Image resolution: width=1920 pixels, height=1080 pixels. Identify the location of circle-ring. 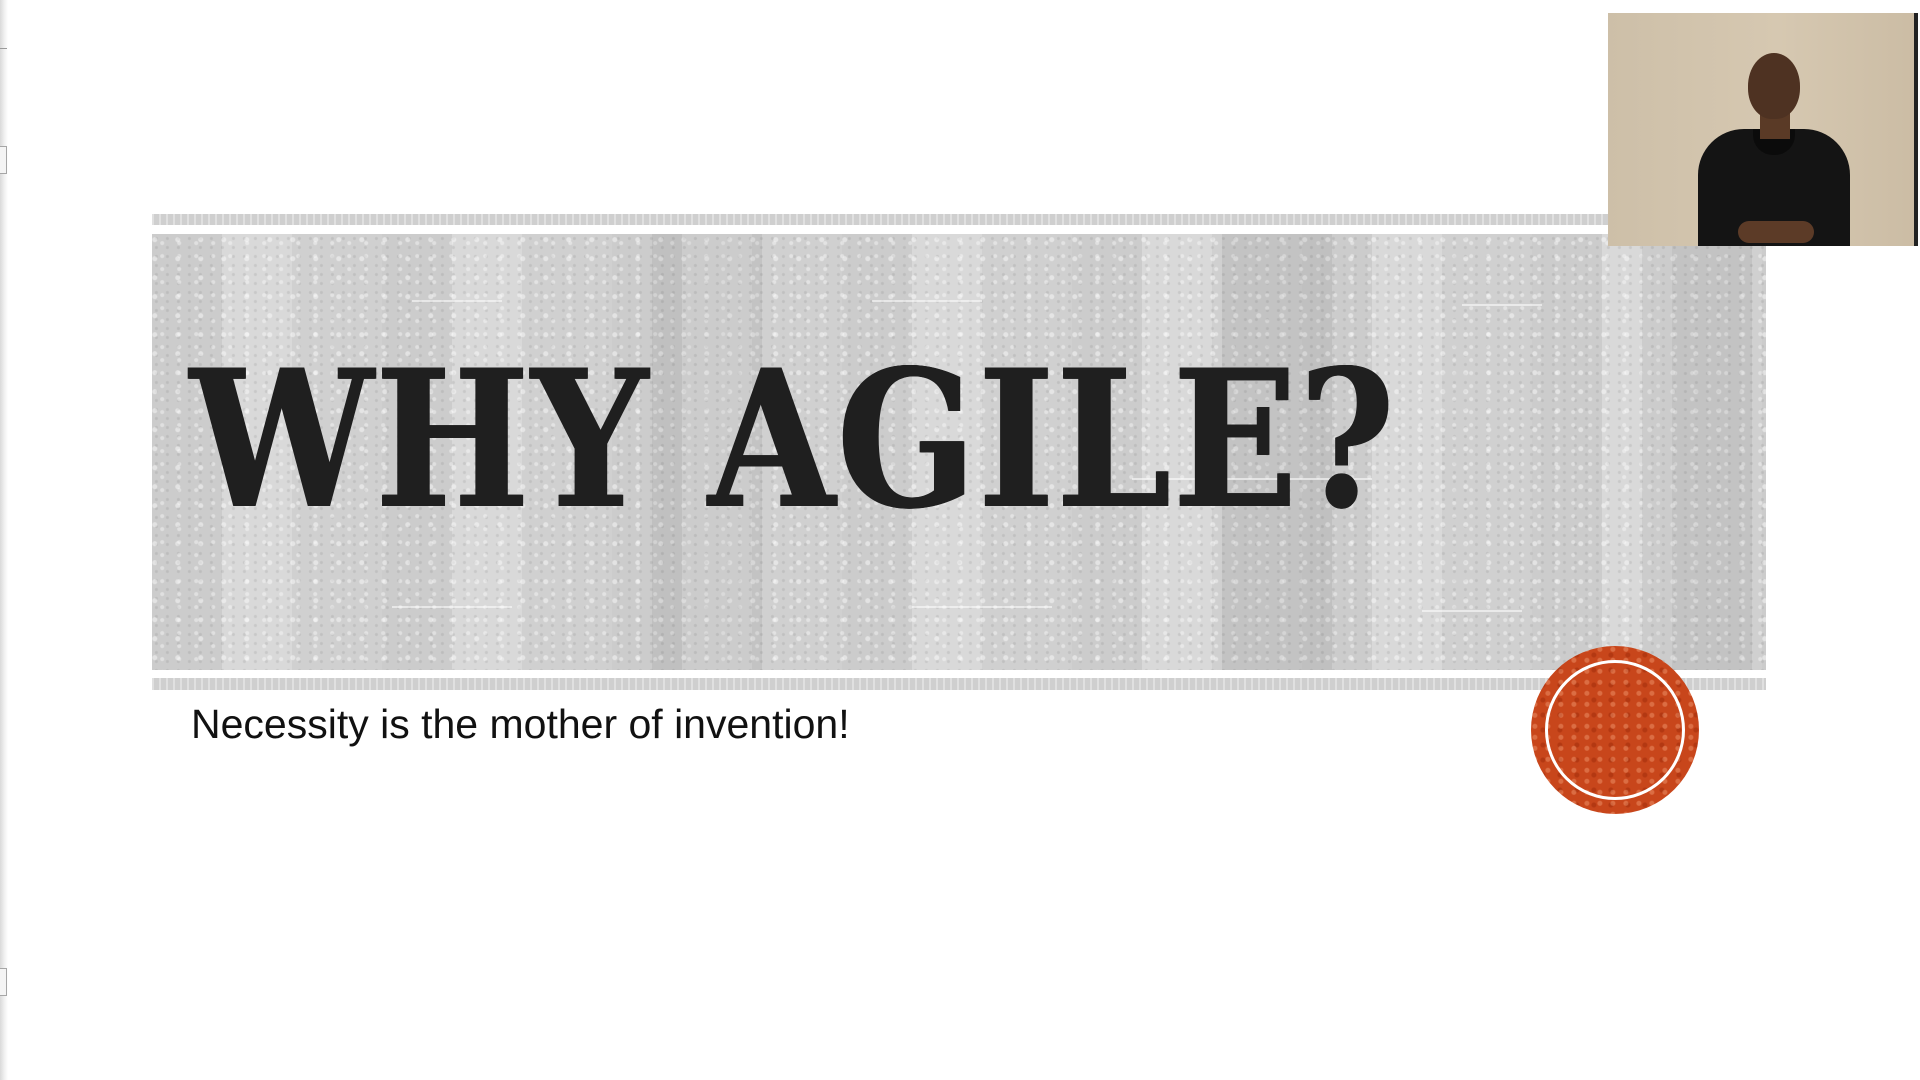
(1615, 730).